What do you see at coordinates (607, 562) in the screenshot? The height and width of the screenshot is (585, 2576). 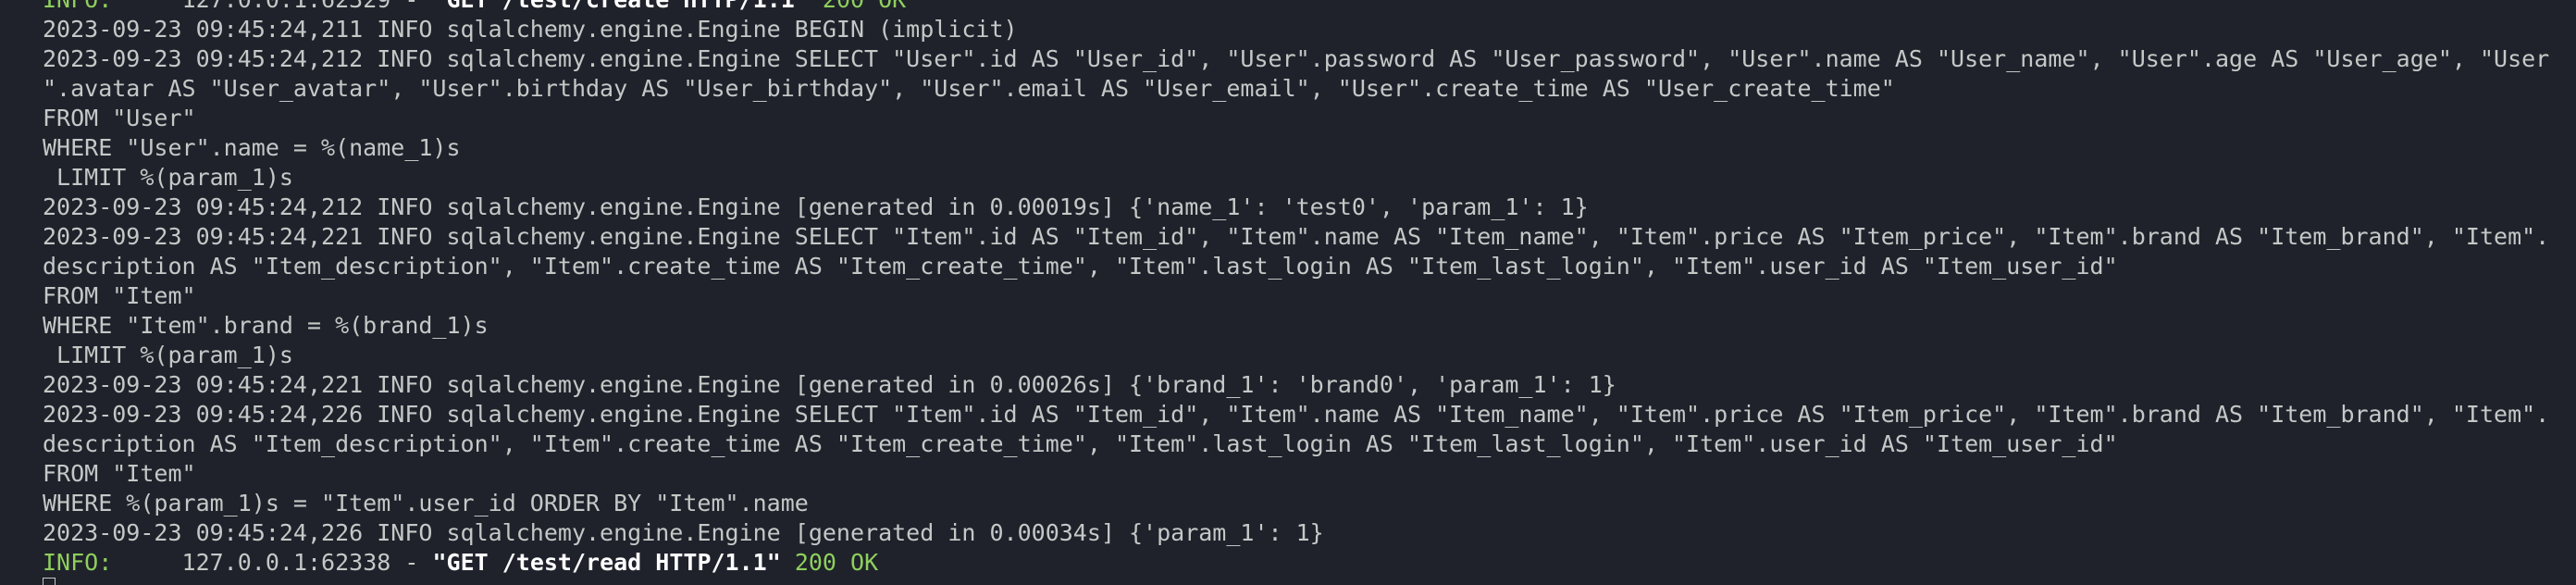 I see `http-request: "GET /test/read HTTP/1.1"` at bounding box center [607, 562].